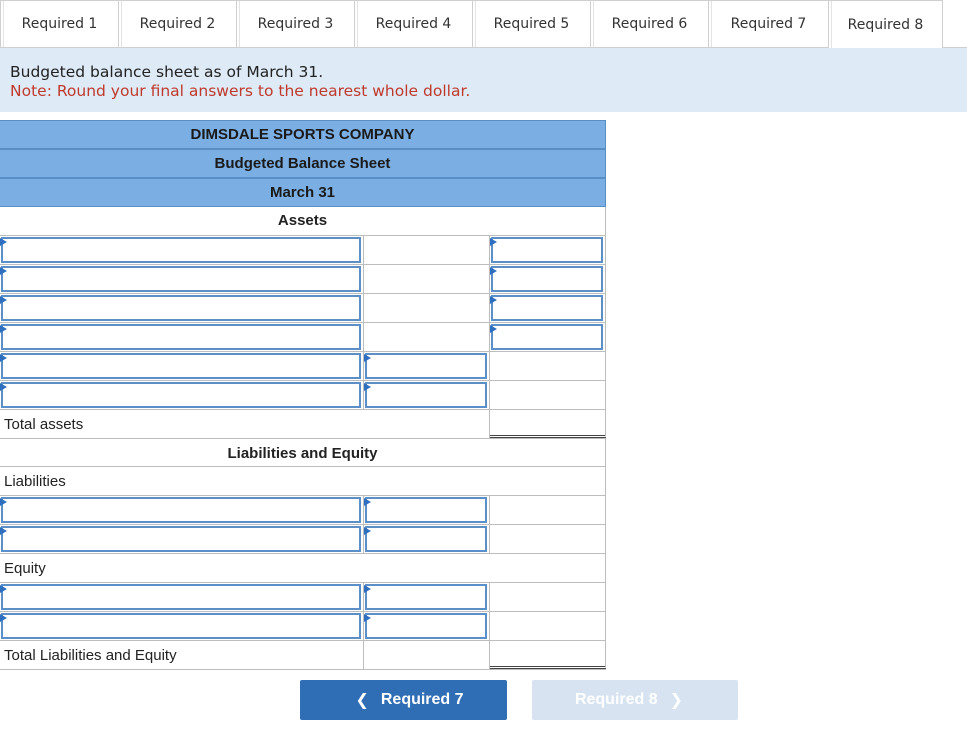  I want to click on total-assets-row: Total assets, so click(303, 424).